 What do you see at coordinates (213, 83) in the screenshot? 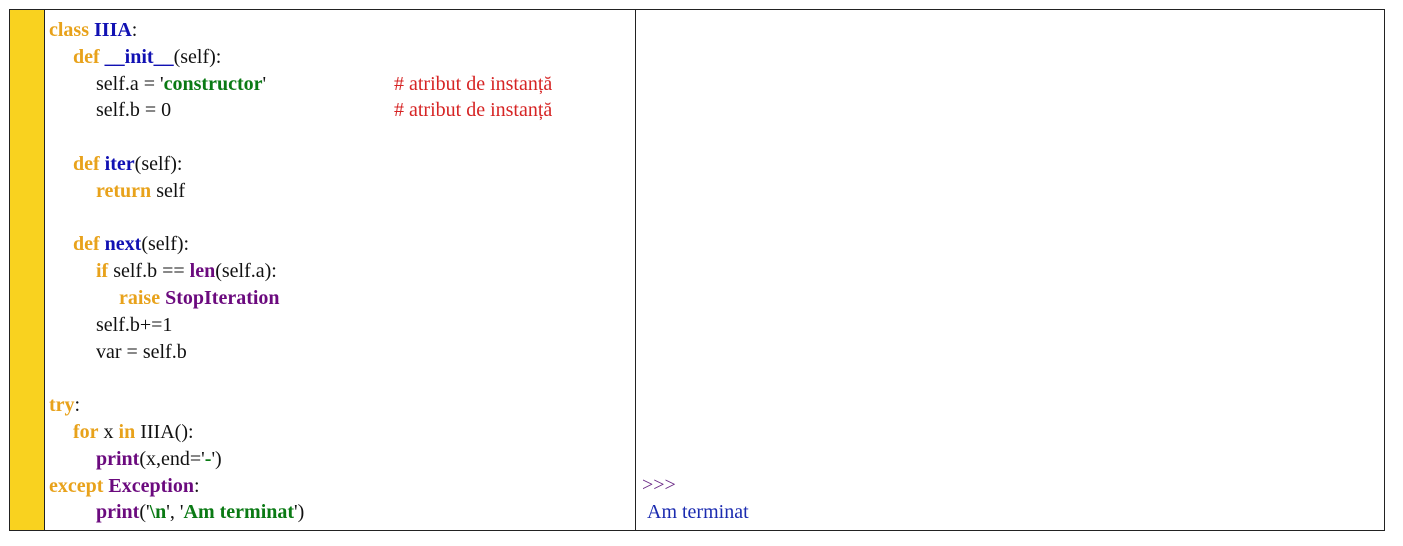
I see `string-literal: constructor` at bounding box center [213, 83].